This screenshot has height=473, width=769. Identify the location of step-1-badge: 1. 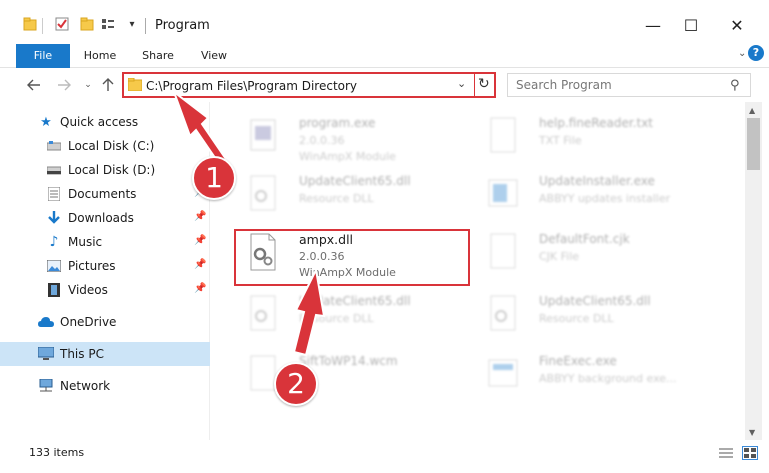
(214, 178).